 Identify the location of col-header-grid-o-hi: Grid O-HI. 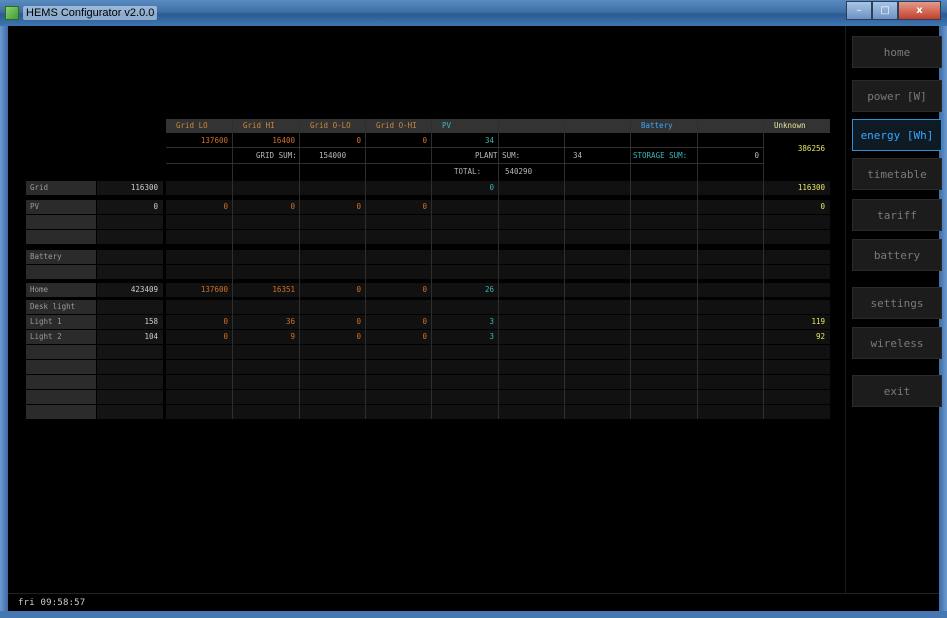
(398, 126).